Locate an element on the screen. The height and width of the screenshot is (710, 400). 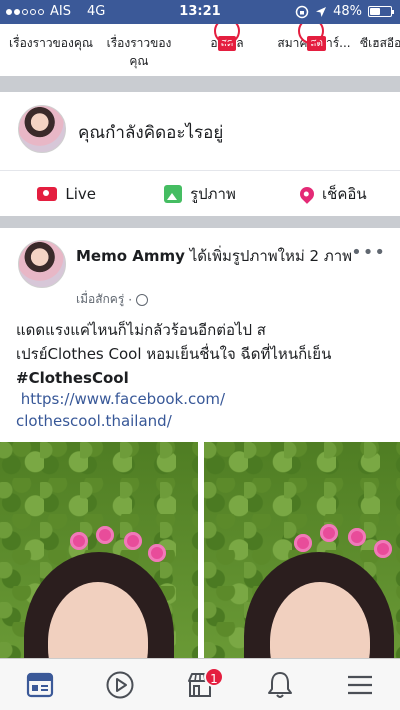
status-composer: คุณกำลังคิดอะไรอยู่ is located at coordinates (200, 131).